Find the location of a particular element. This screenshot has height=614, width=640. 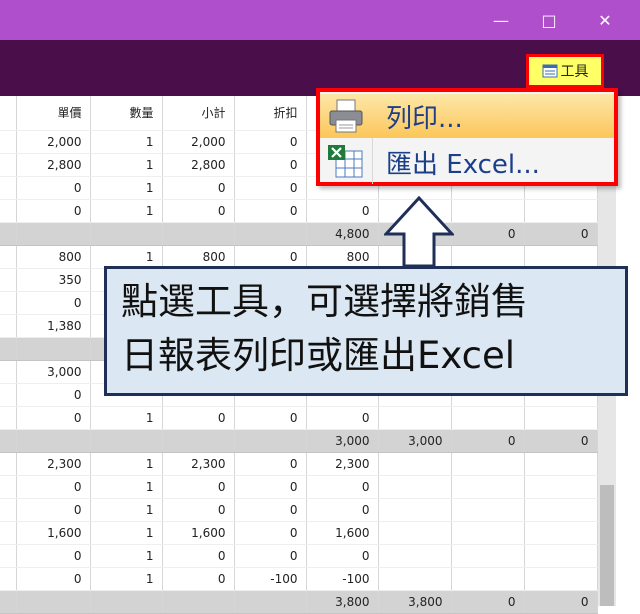

scrollbar-thumb is located at coordinates (607, 545).